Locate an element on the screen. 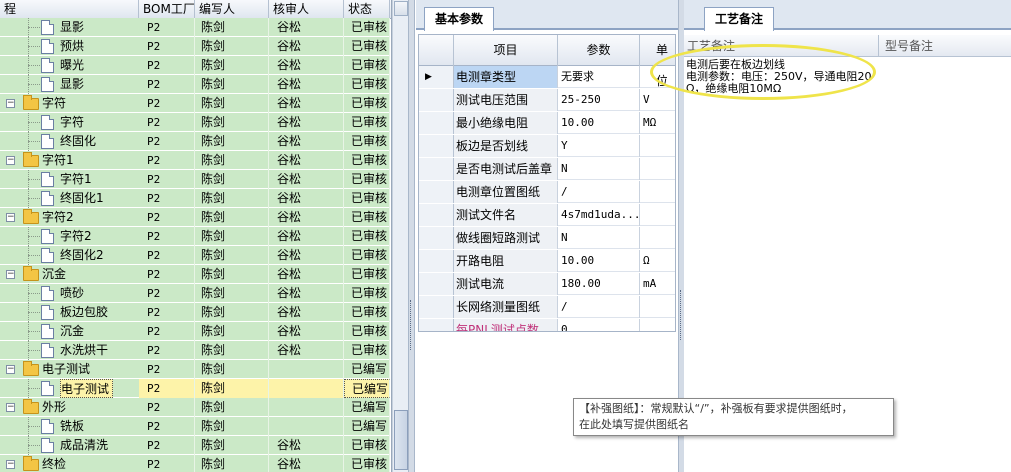 The width and height of the screenshot is (1011, 472). col-reviewer-header: 核审人 is located at coordinates (306, 9).